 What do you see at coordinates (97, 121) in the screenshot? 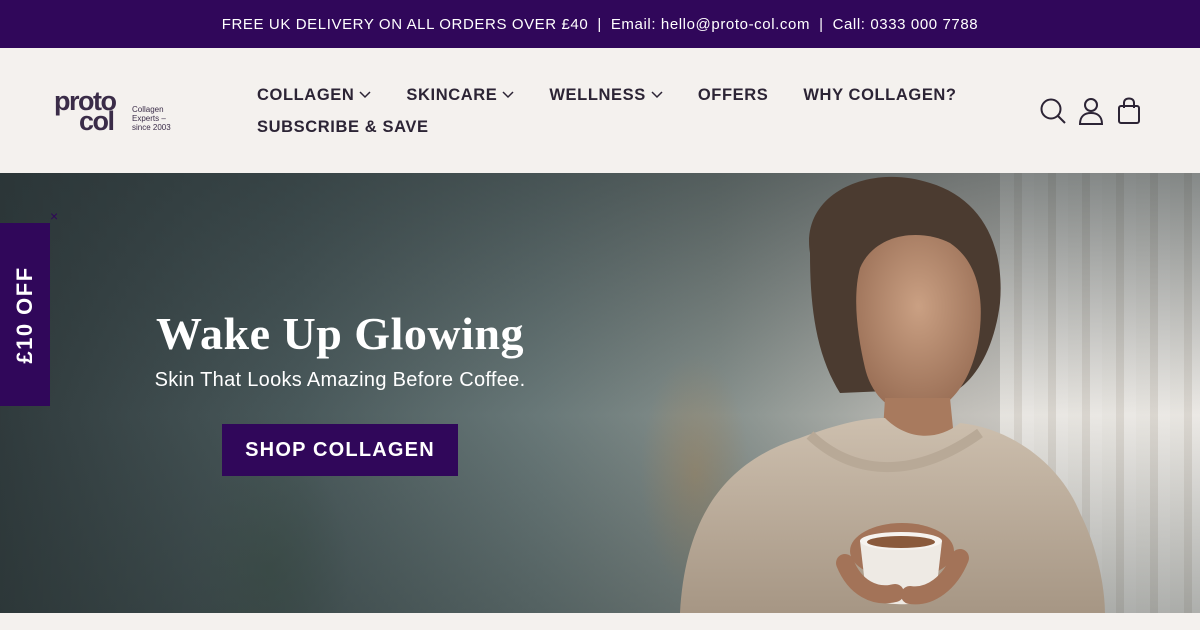
I see `logo-word-col: col` at bounding box center [97, 121].